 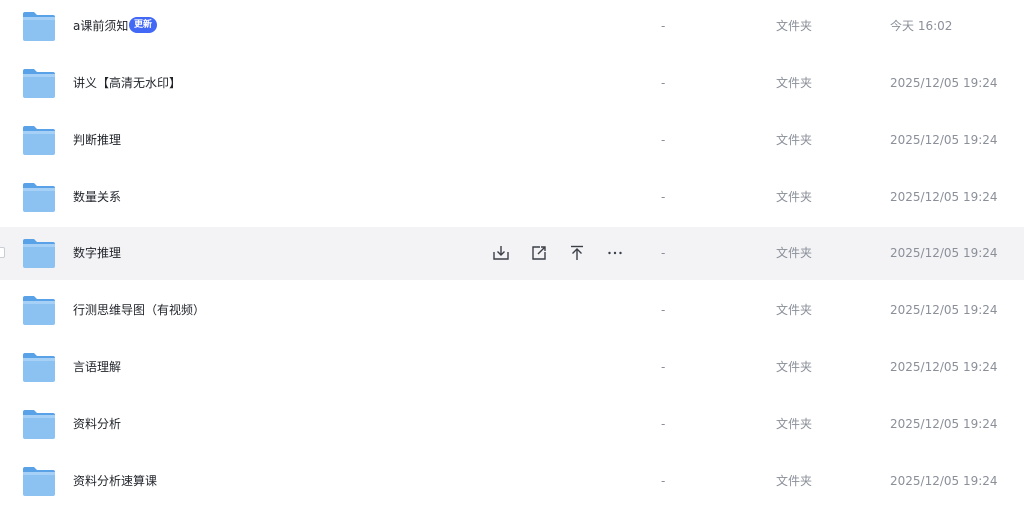 What do you see at coordinates (127, 83) in the screenshot?
I see `file-name: 讲义【高清无水印】` at bounding box center [127, 83].